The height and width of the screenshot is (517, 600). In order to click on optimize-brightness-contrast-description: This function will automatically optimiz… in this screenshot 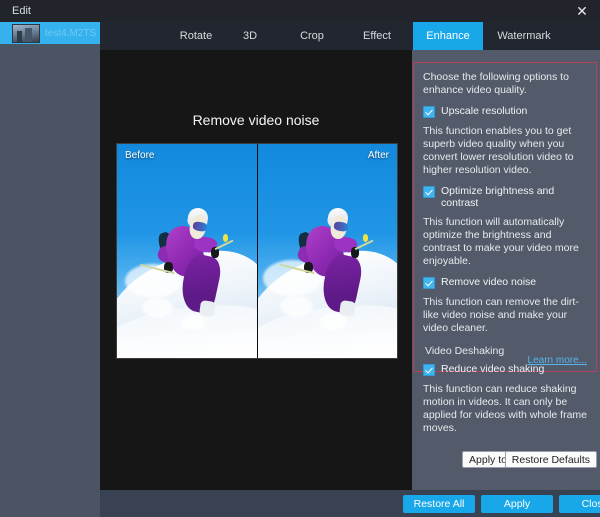, I will do `click(501, 241)`.